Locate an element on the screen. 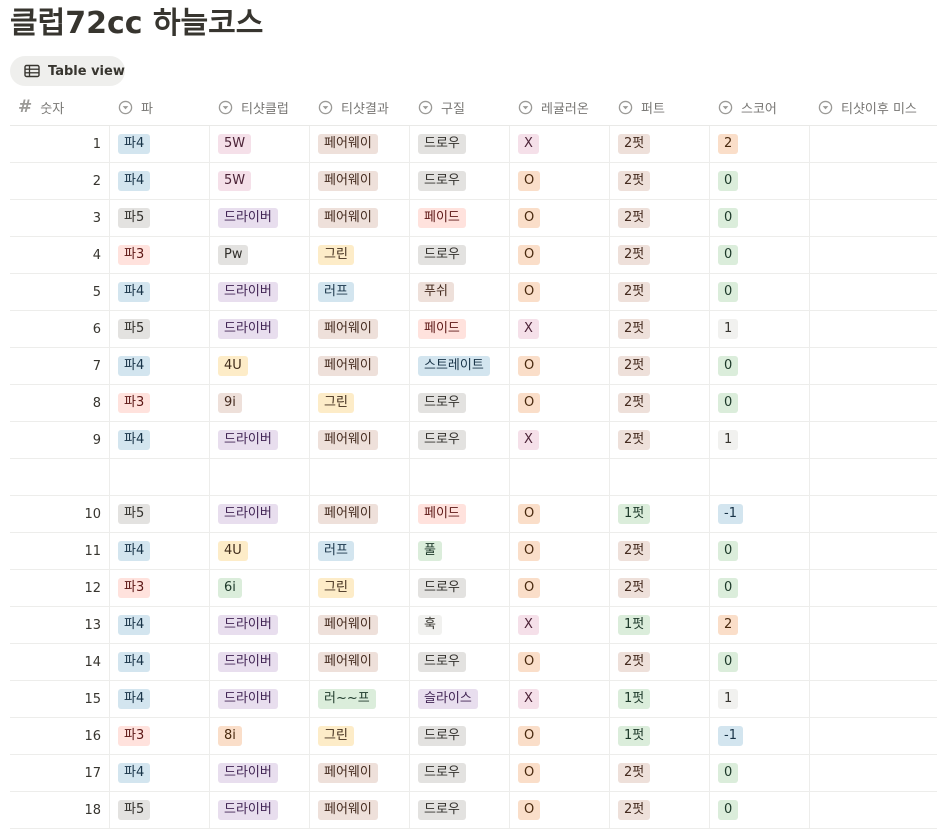  number-cell: 8 is located at coordinates (60, 403).